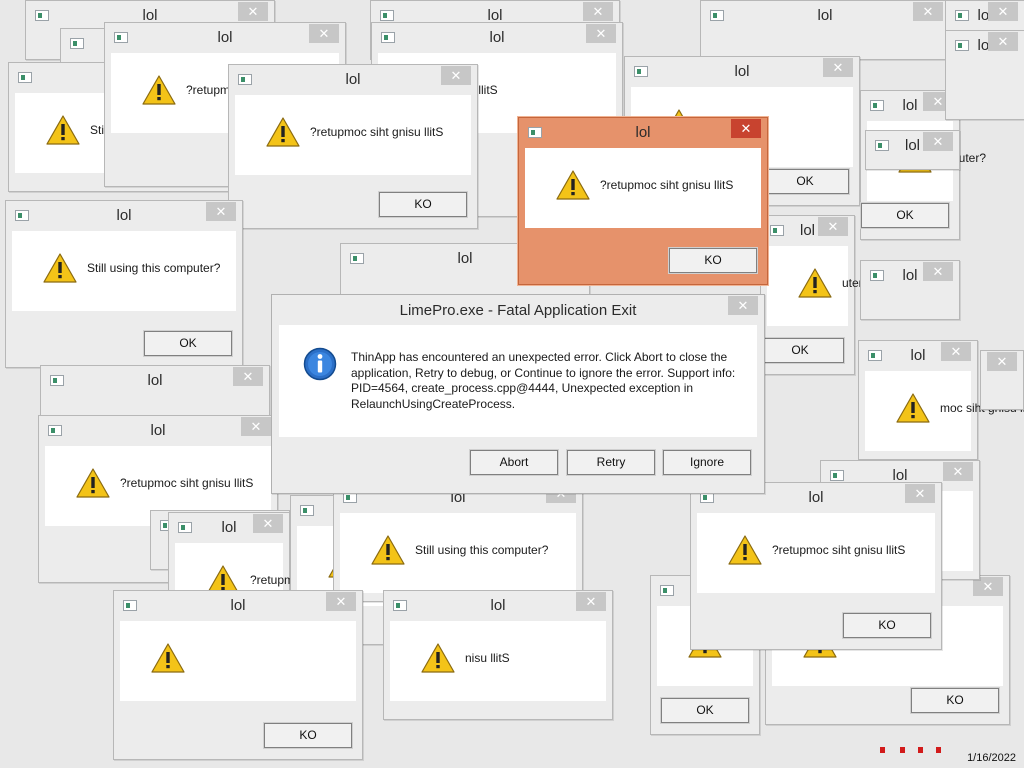 Image resolution: width=1024 pixels, height=768 pixels. Describe the element at coordinates (238, 661) in the screenshot. I see `message-area` at that location.